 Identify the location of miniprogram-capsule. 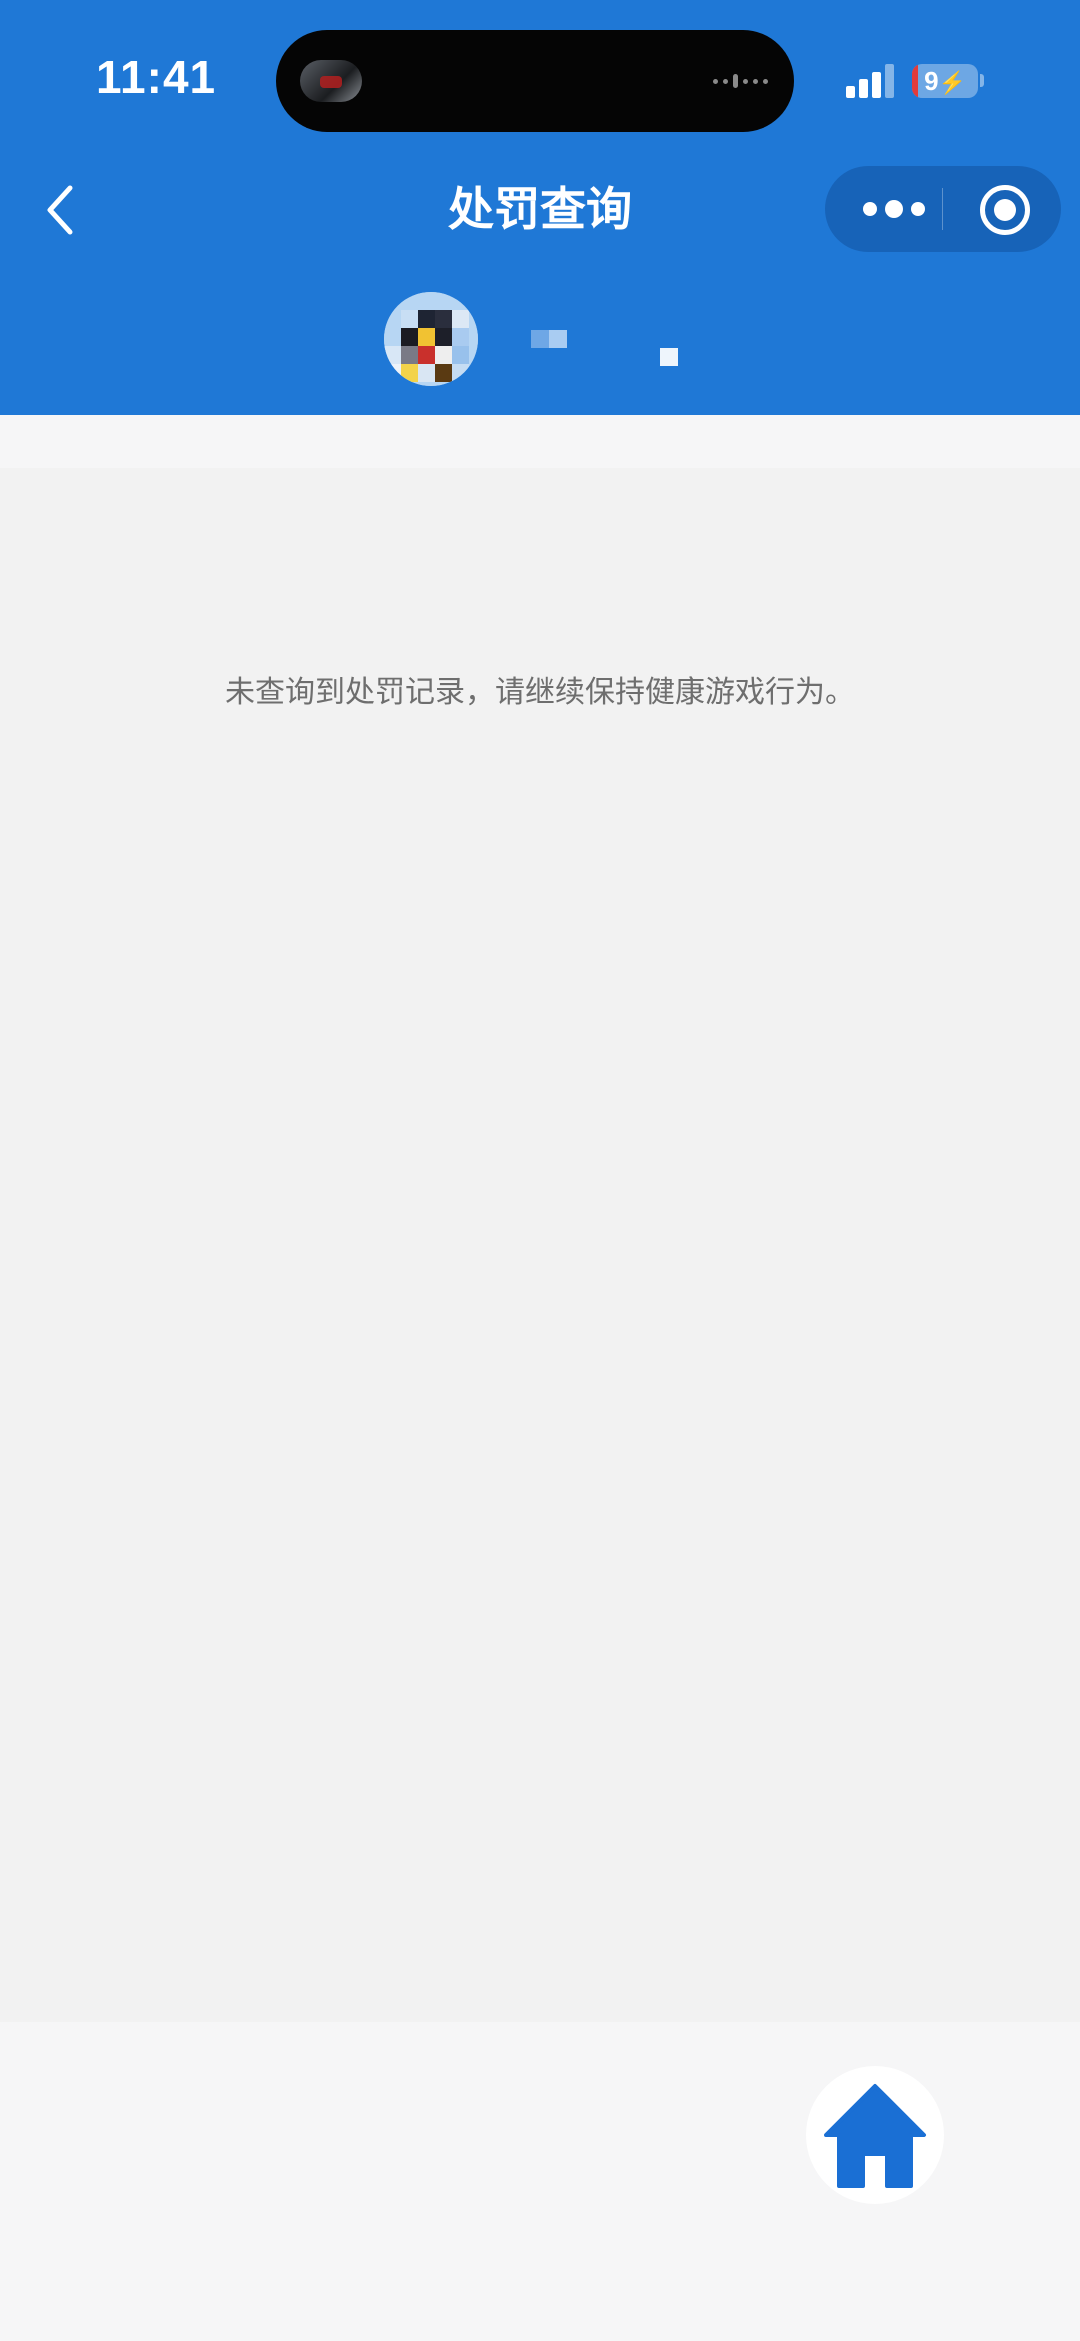
(943, 209).